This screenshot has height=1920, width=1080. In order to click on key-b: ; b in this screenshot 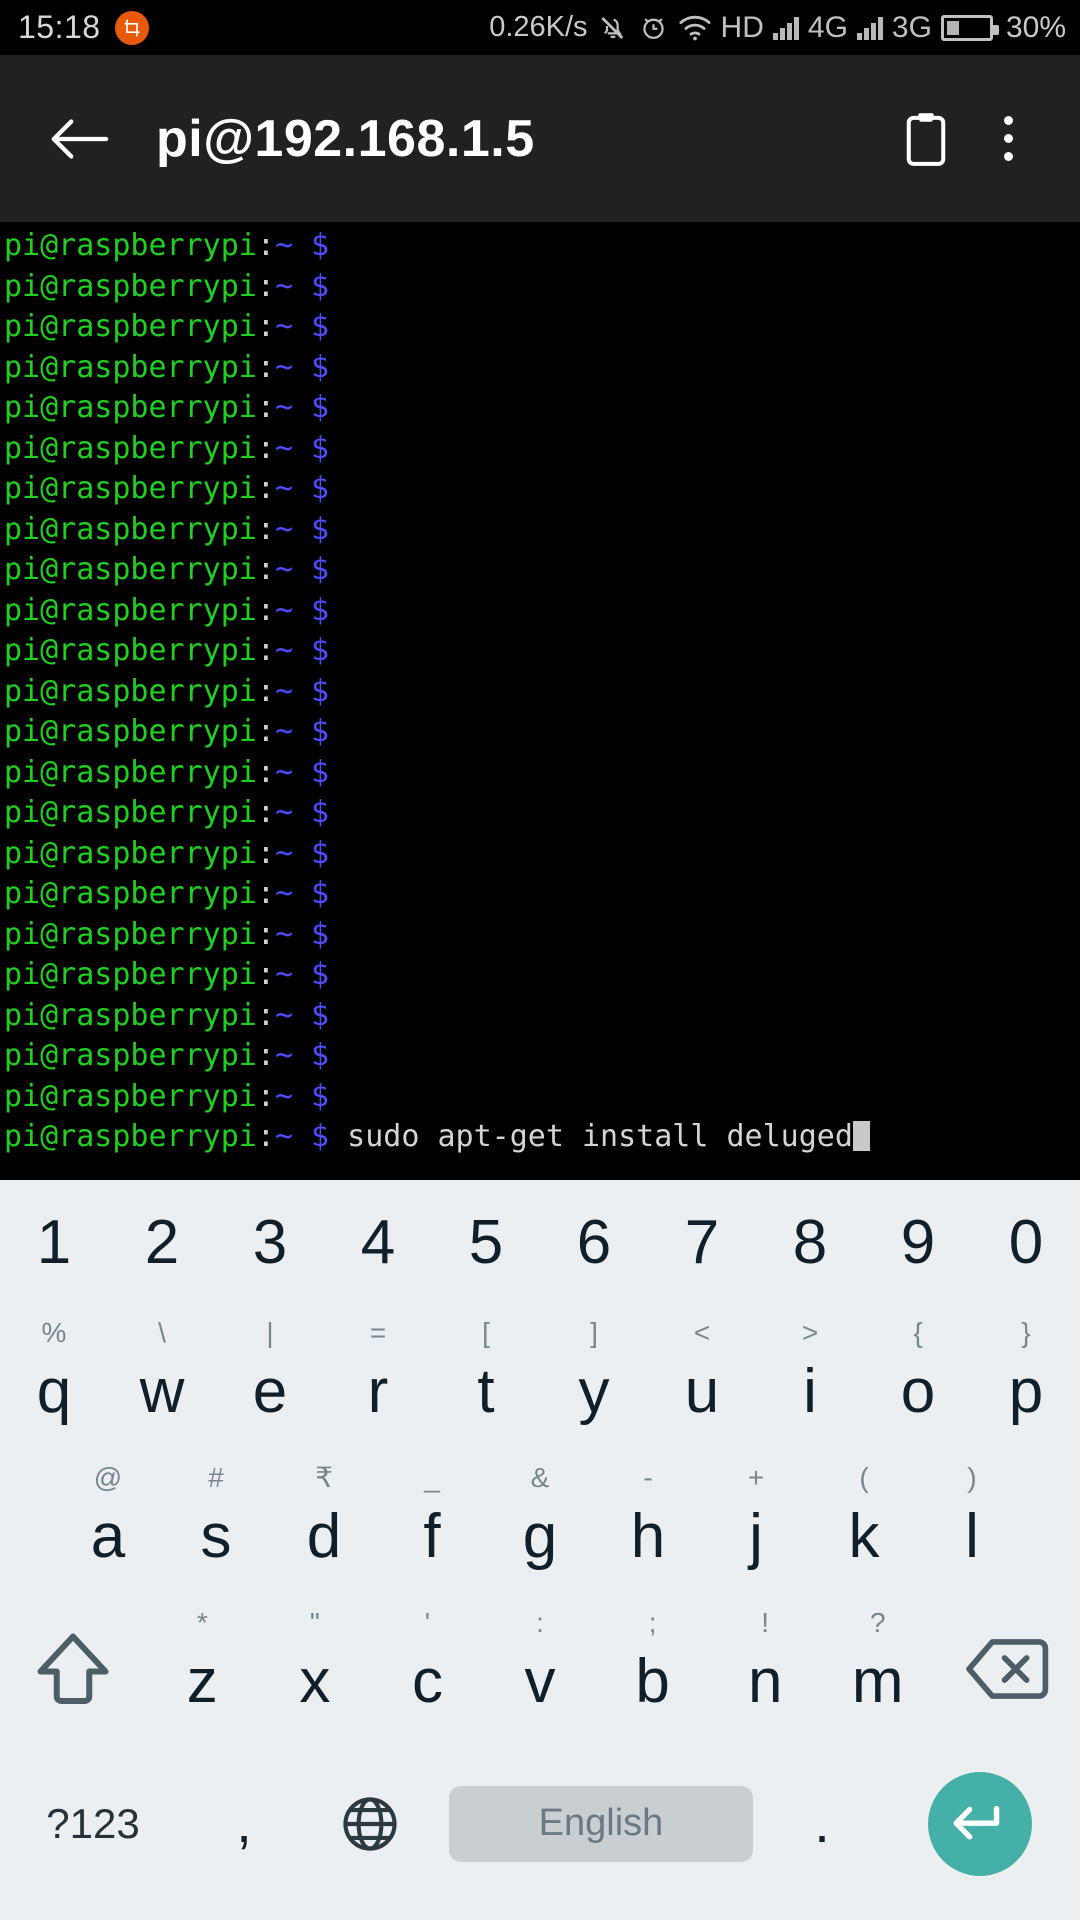, I will do `click(652, 1668)`.